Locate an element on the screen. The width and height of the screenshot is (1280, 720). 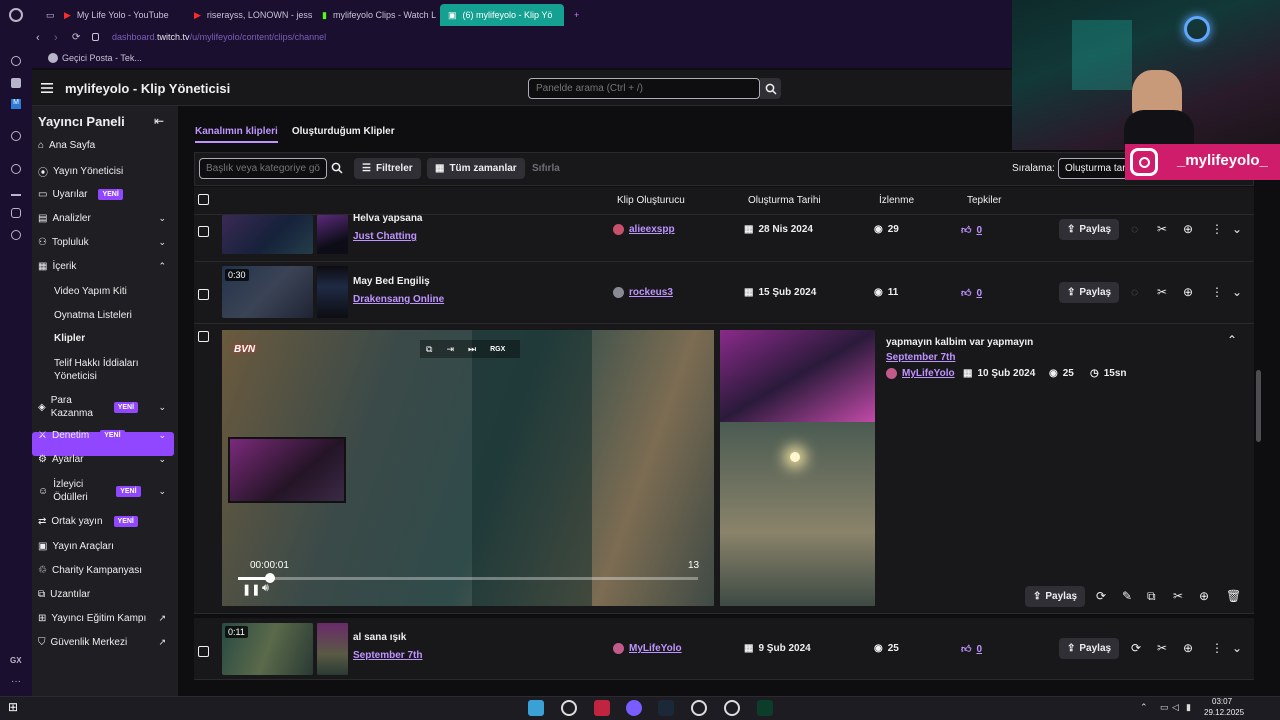
sidebar-item-stream-manager: ⦿ Yayın Yöneticisi is located at coordinates (106, 171).